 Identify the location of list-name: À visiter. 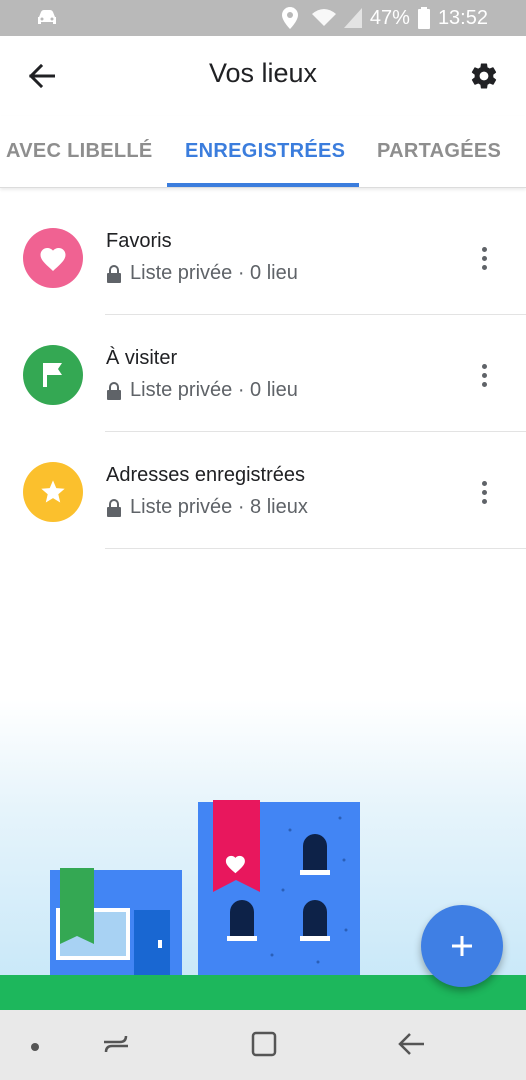
(142, 358).